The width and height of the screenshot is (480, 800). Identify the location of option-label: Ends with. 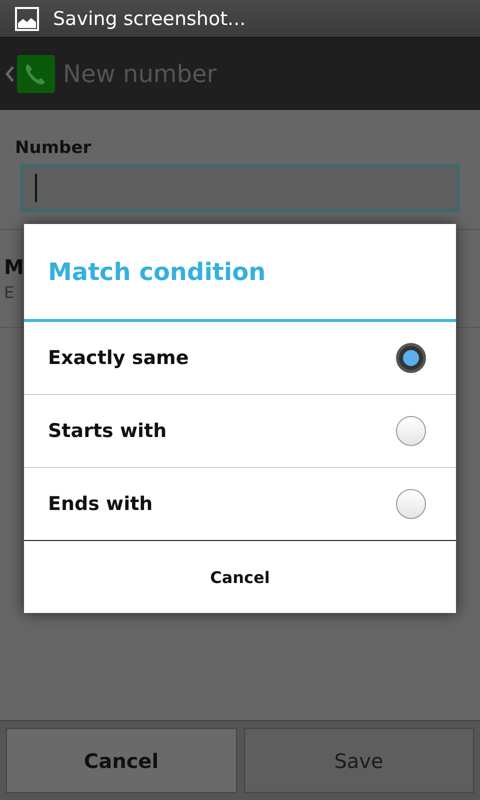
(100, 504).